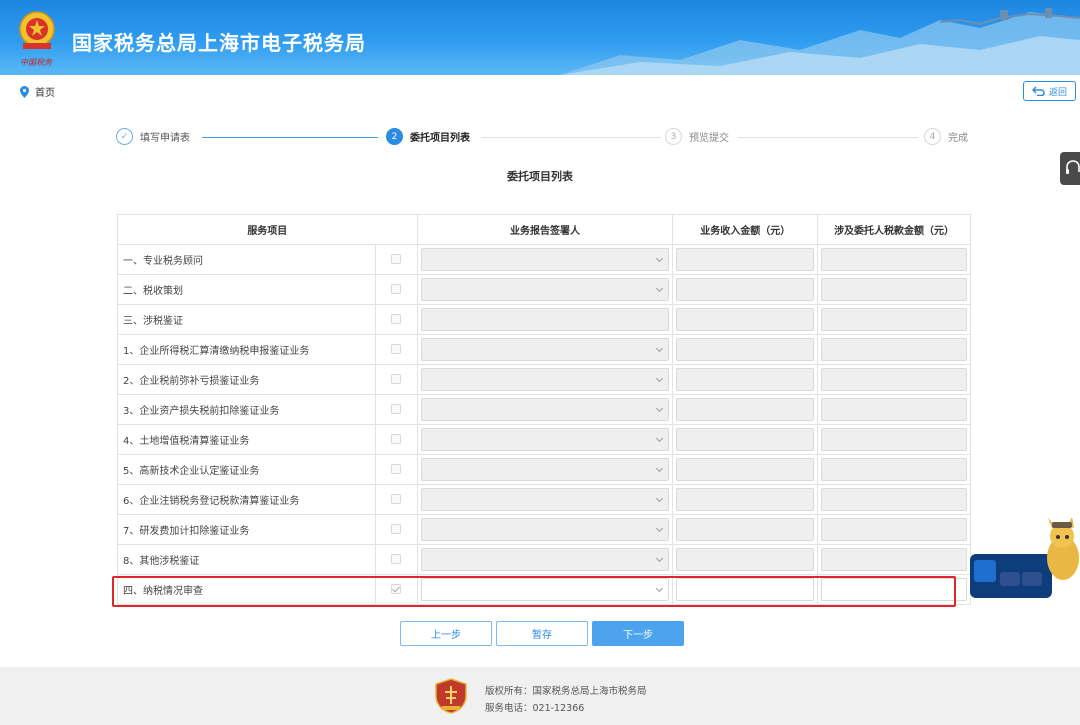 The image size is (1080, 725). What do you see at coordinates (45, 91) in the screenshot?
I see `breadcrumb-home: 首页` at bounding box center [45, 91].